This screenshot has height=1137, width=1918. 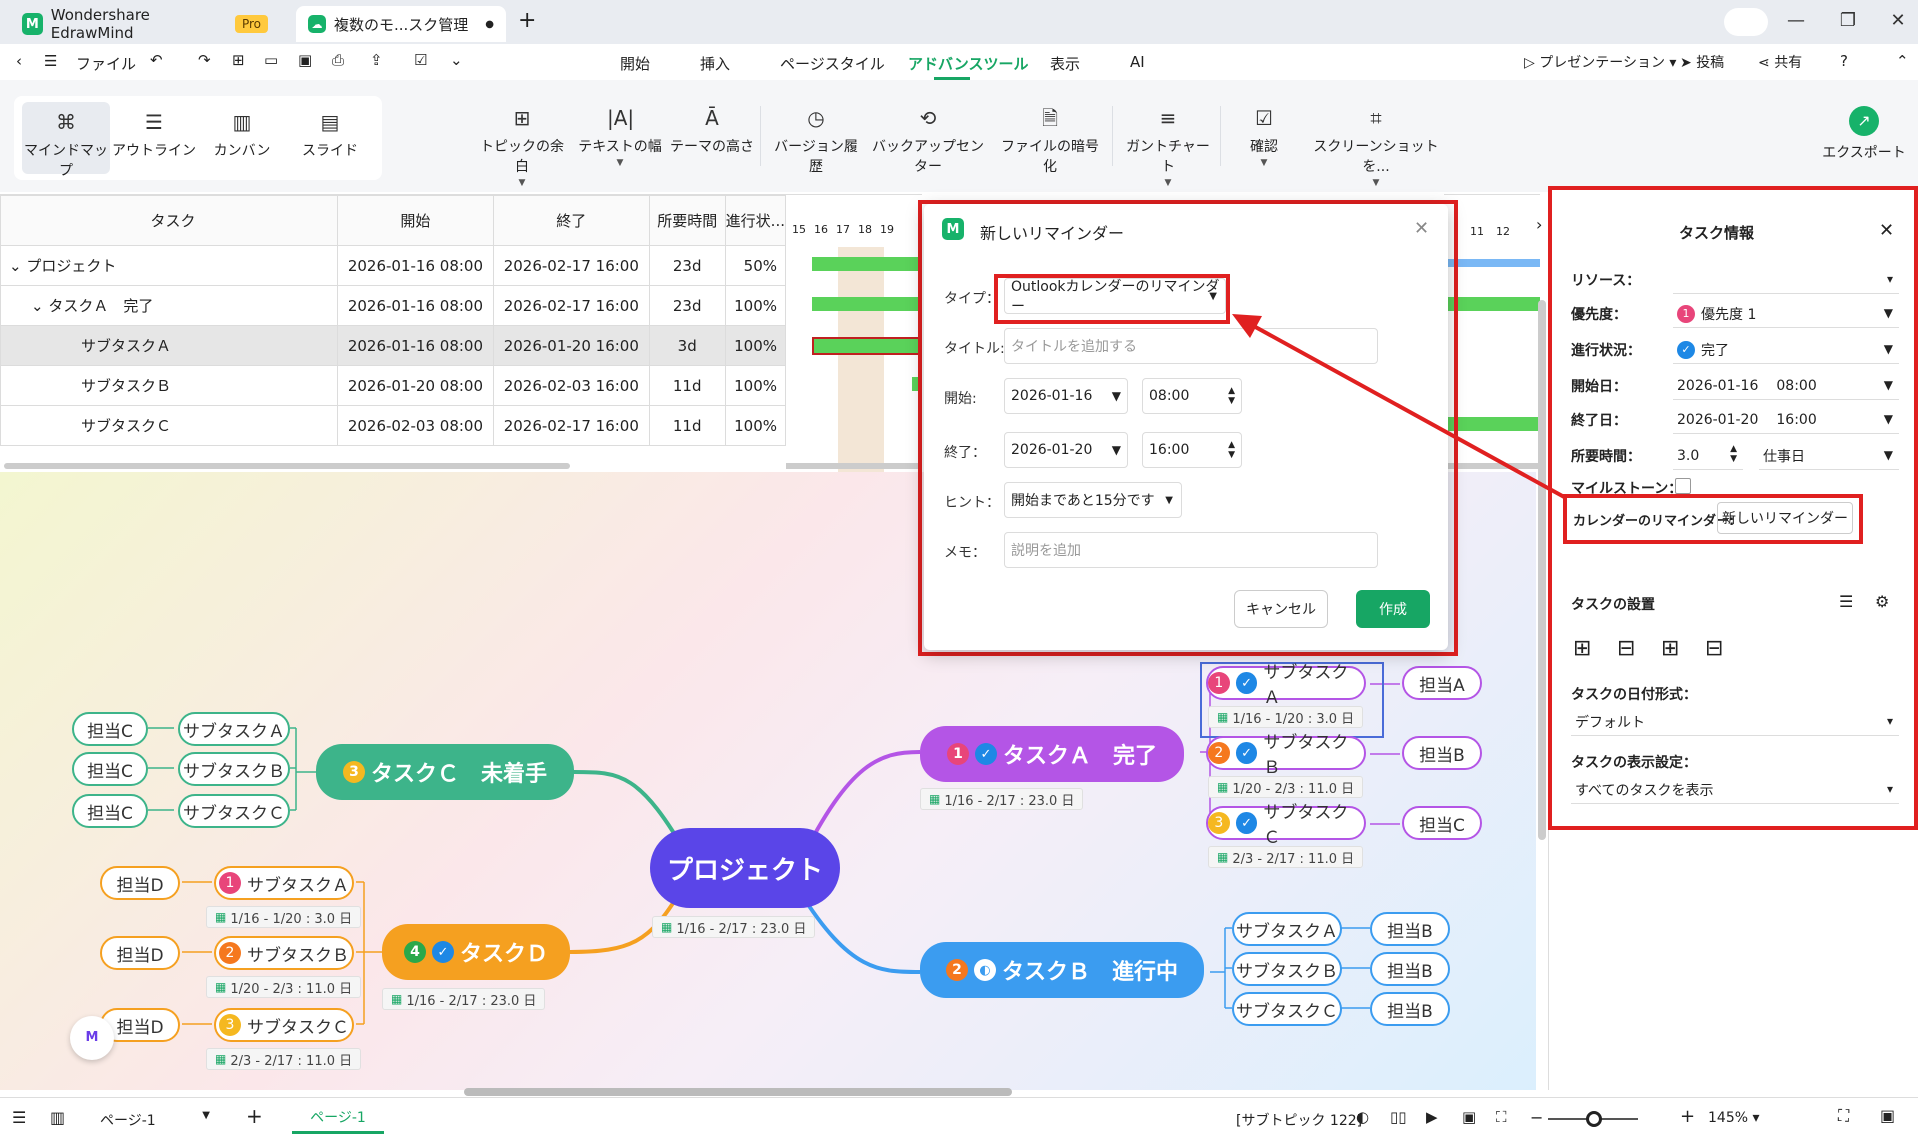 What do you see at coordinates (254, 1116) in the screenshot?
I see `add-page-icon: +` at bounding box center [254, 1116].